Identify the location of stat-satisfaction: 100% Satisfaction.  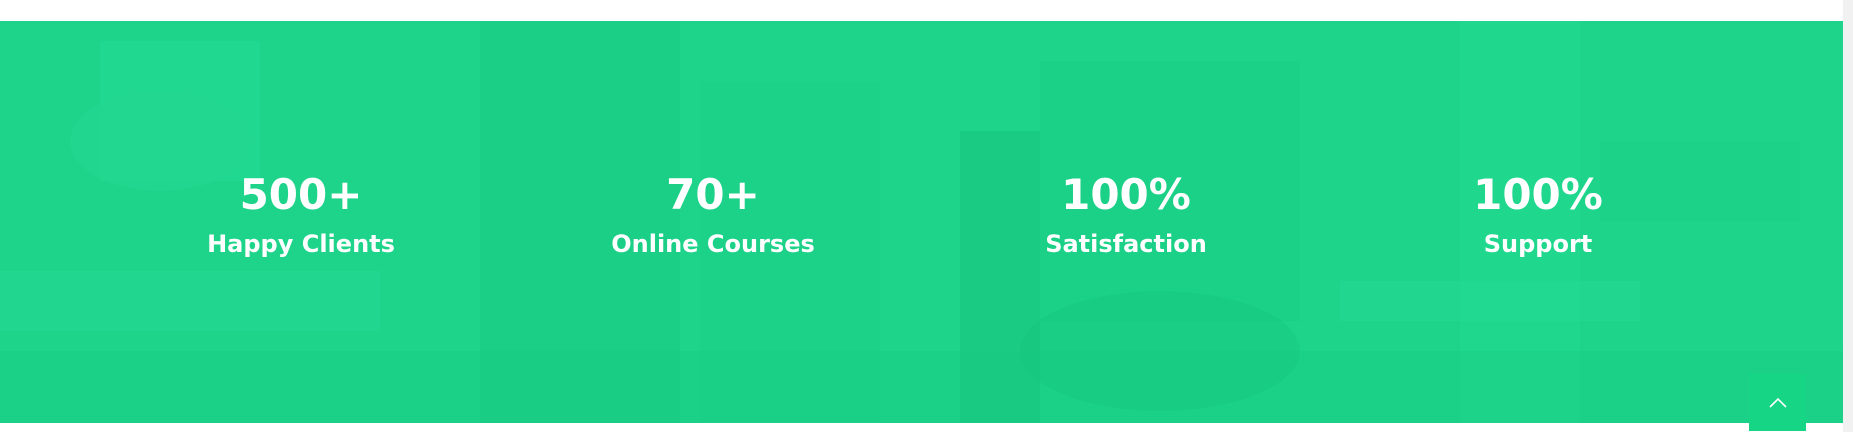
(1126, 214).